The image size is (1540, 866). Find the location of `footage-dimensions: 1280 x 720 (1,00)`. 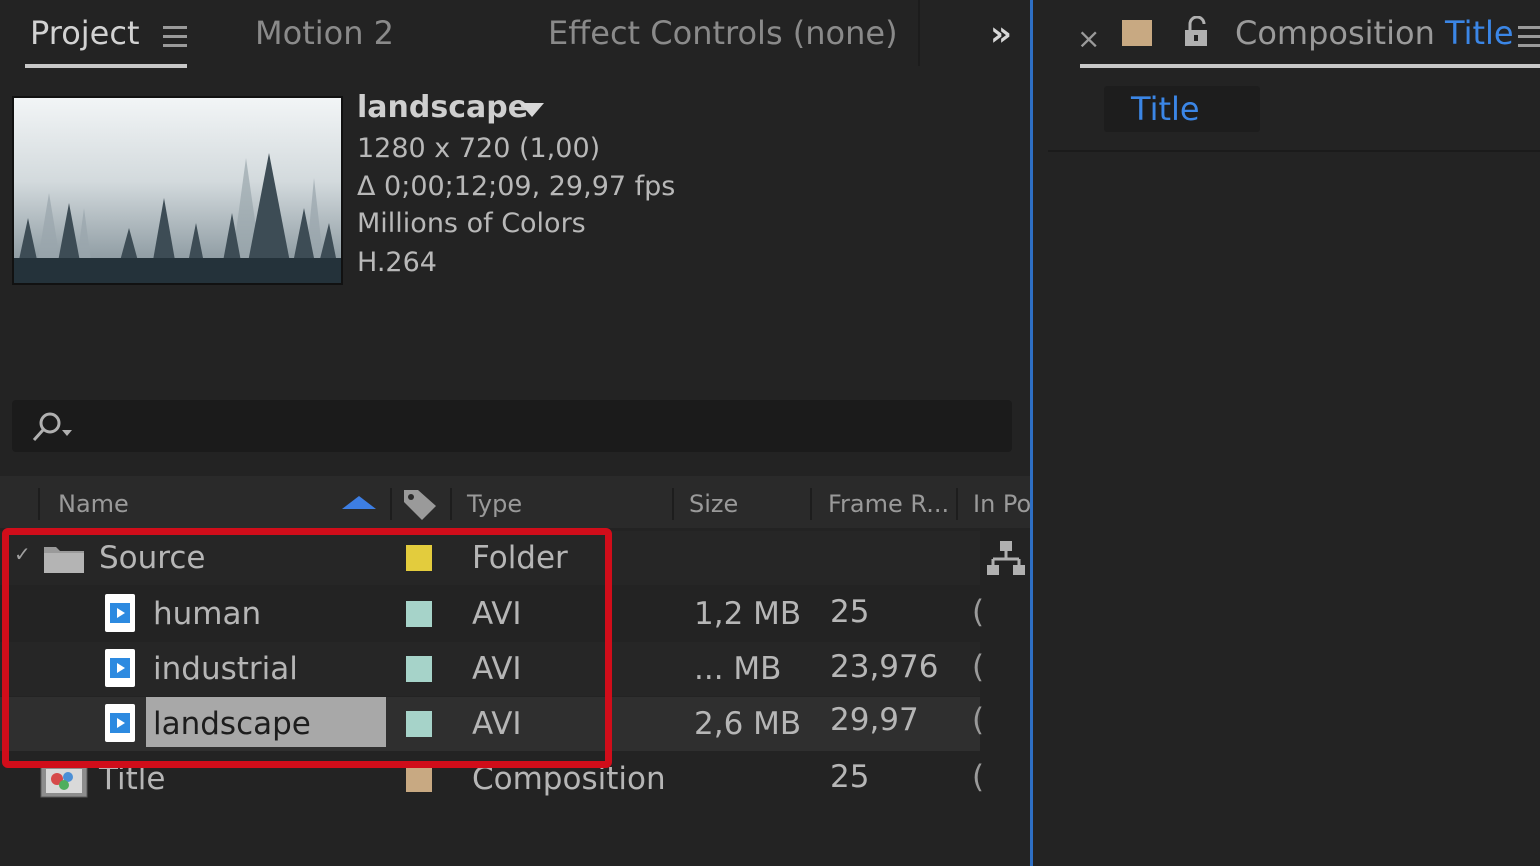

footage-dimensions: 1280 x 720 (1,00) is located at coordinates (479, 148).